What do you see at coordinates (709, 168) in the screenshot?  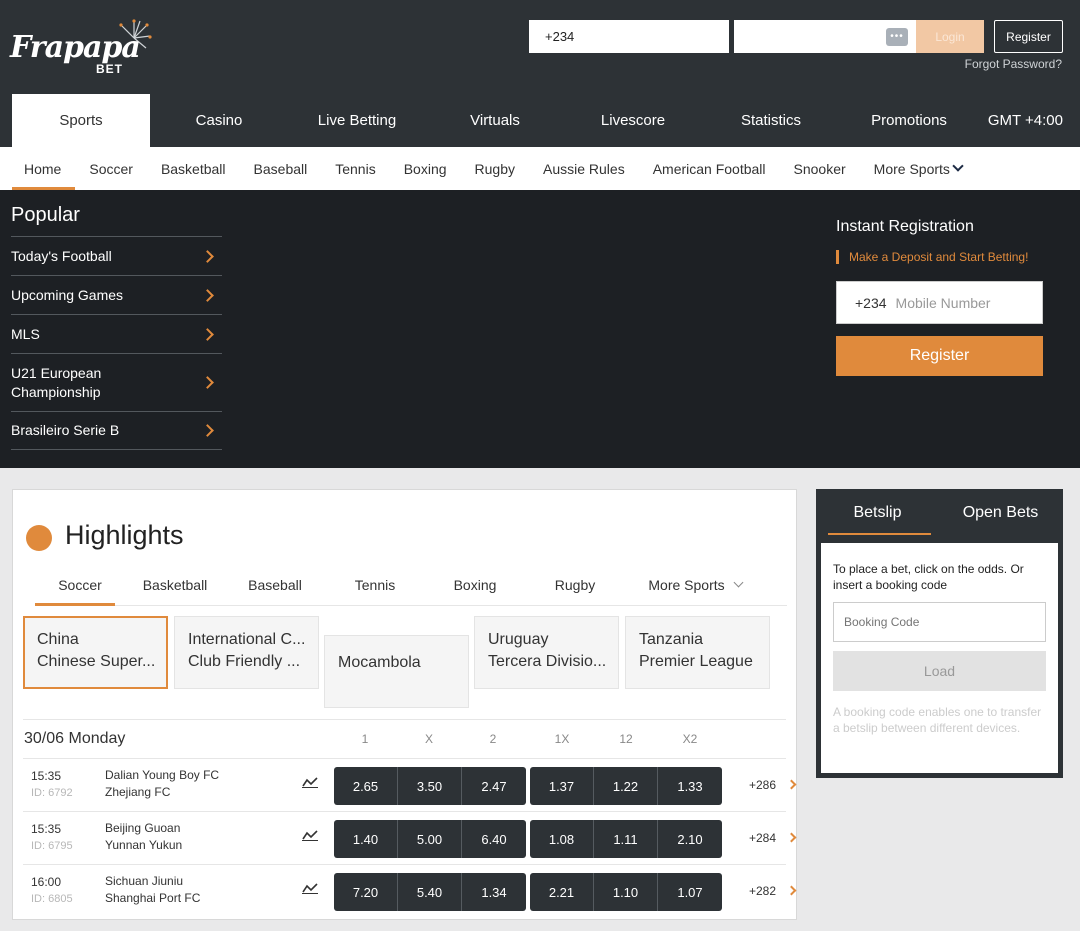 I see `subnav-american-football: American Football` at bounding box center [709, 168].